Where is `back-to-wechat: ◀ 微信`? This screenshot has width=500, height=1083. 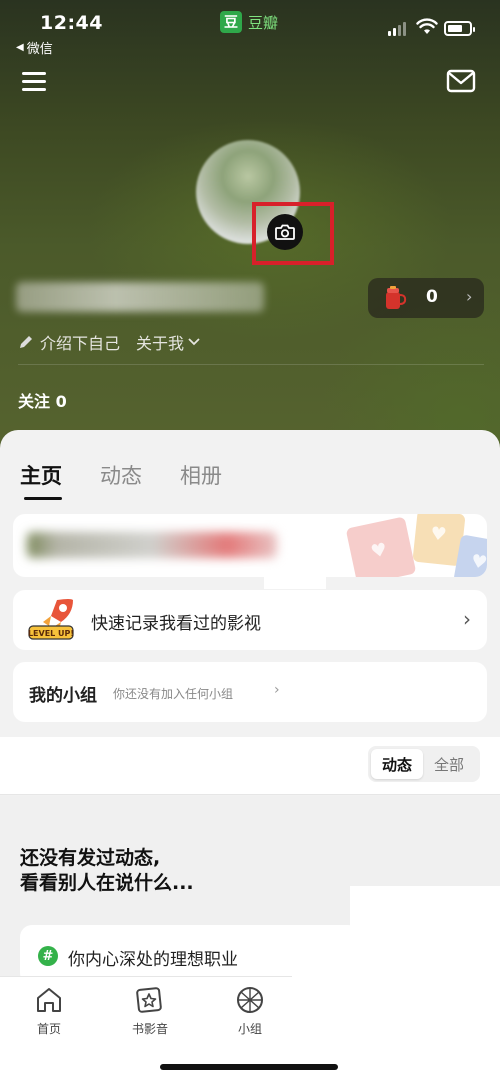 back-to-wechat: ◀ 微信 is located at coordinates (34, 47).